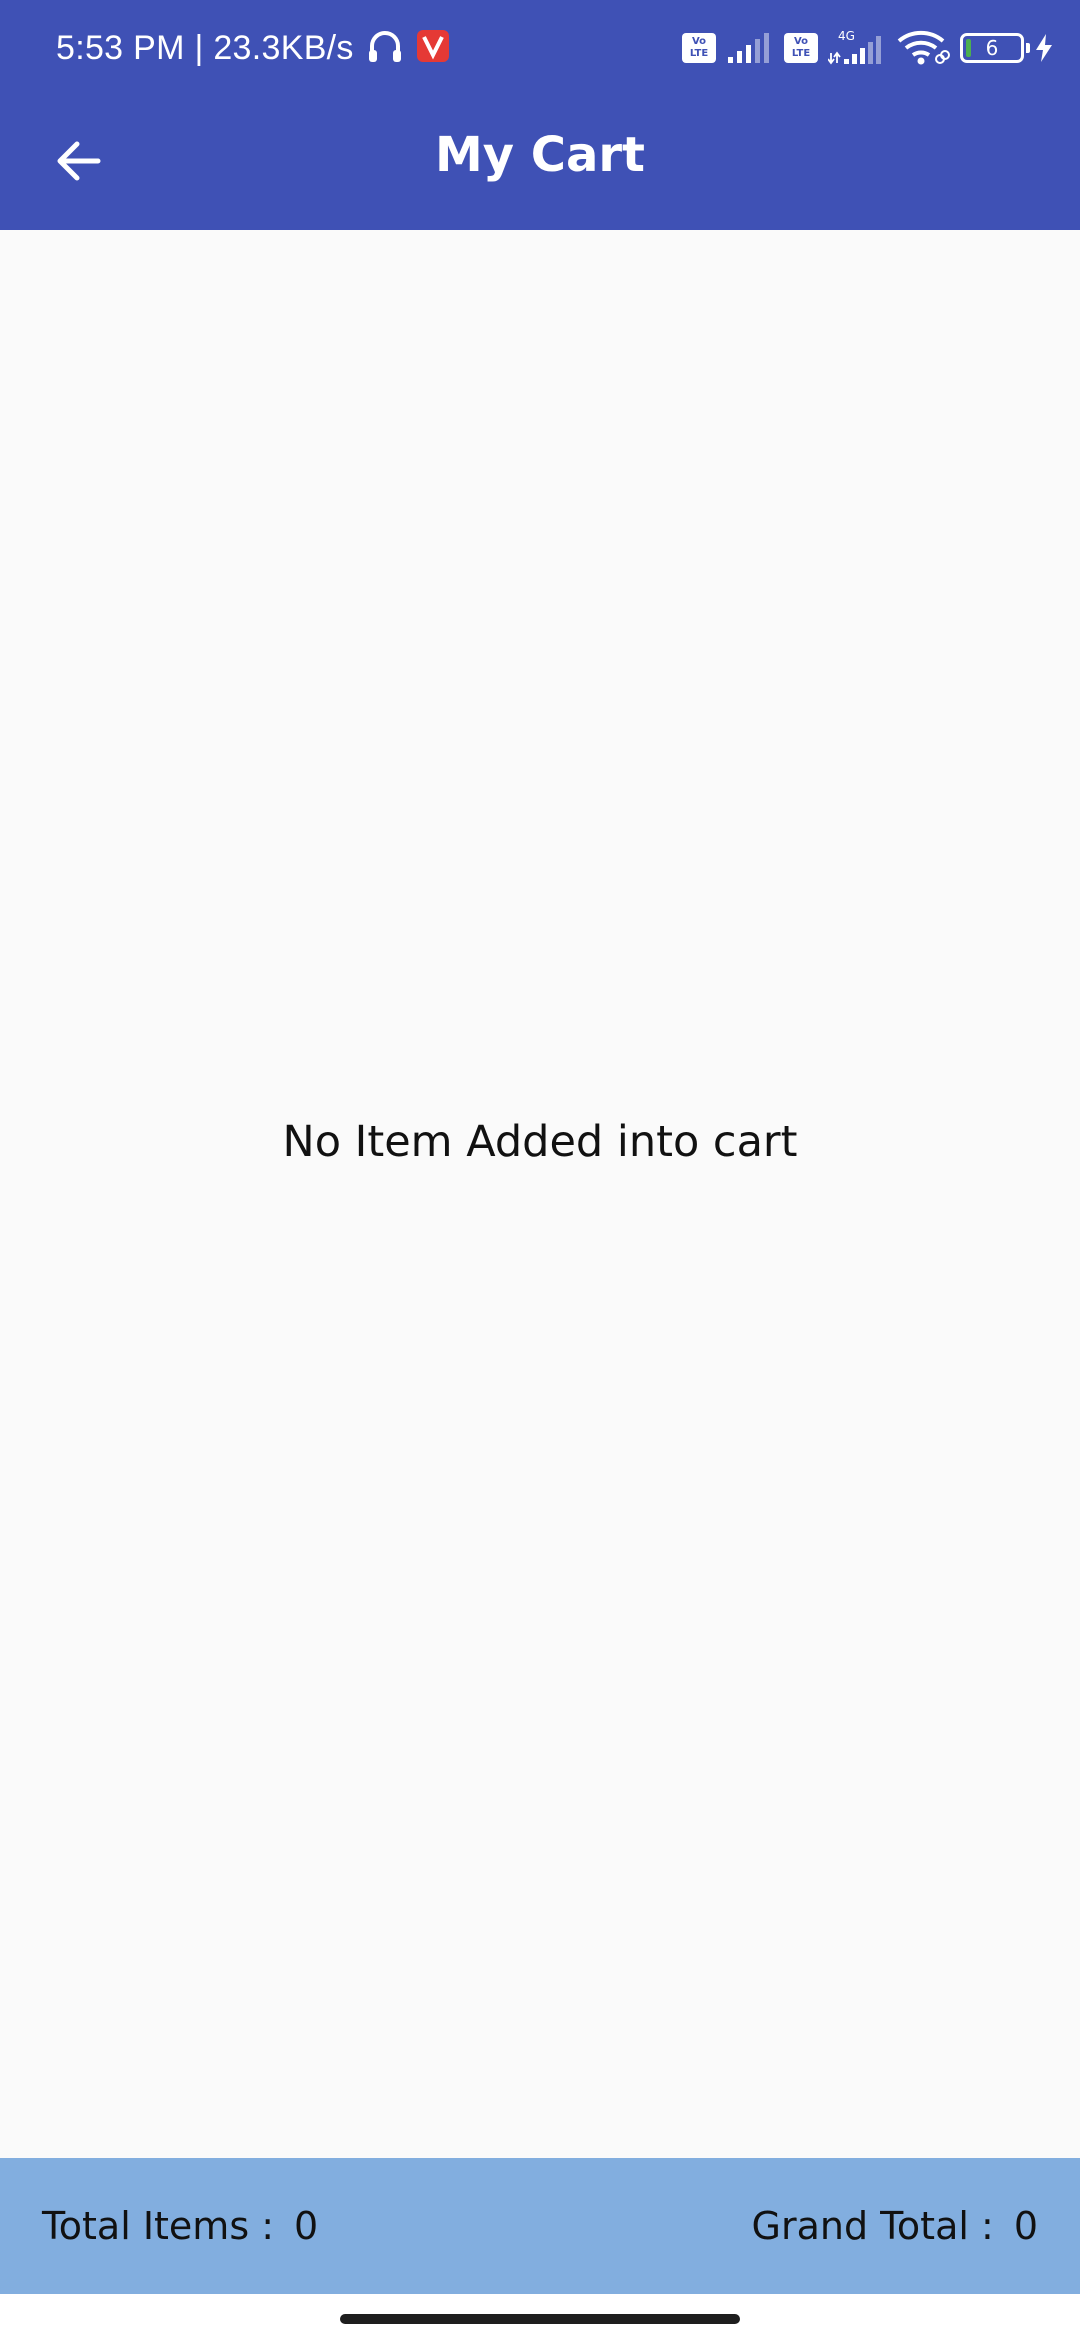 The height and width of the screenshot is (2340, 1080). What do you see at coordinates (306, 2226) in the screenshot?
I see `total-items-value: 0` at bounding box center [306, 2226].